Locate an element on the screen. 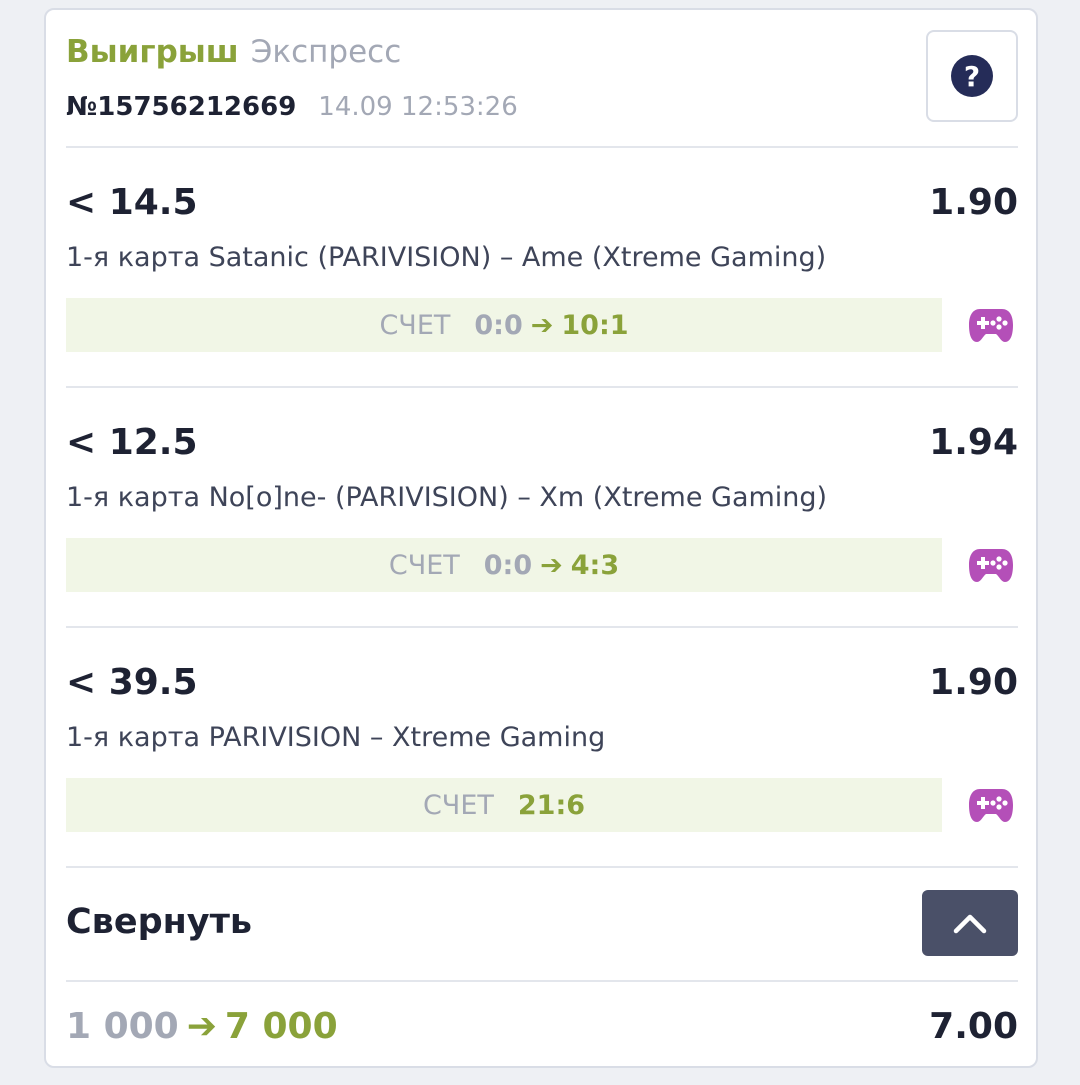 This screenshot has height=1085, width=1080. collapse-row: Свернуть is located at coordinates (542, 924).